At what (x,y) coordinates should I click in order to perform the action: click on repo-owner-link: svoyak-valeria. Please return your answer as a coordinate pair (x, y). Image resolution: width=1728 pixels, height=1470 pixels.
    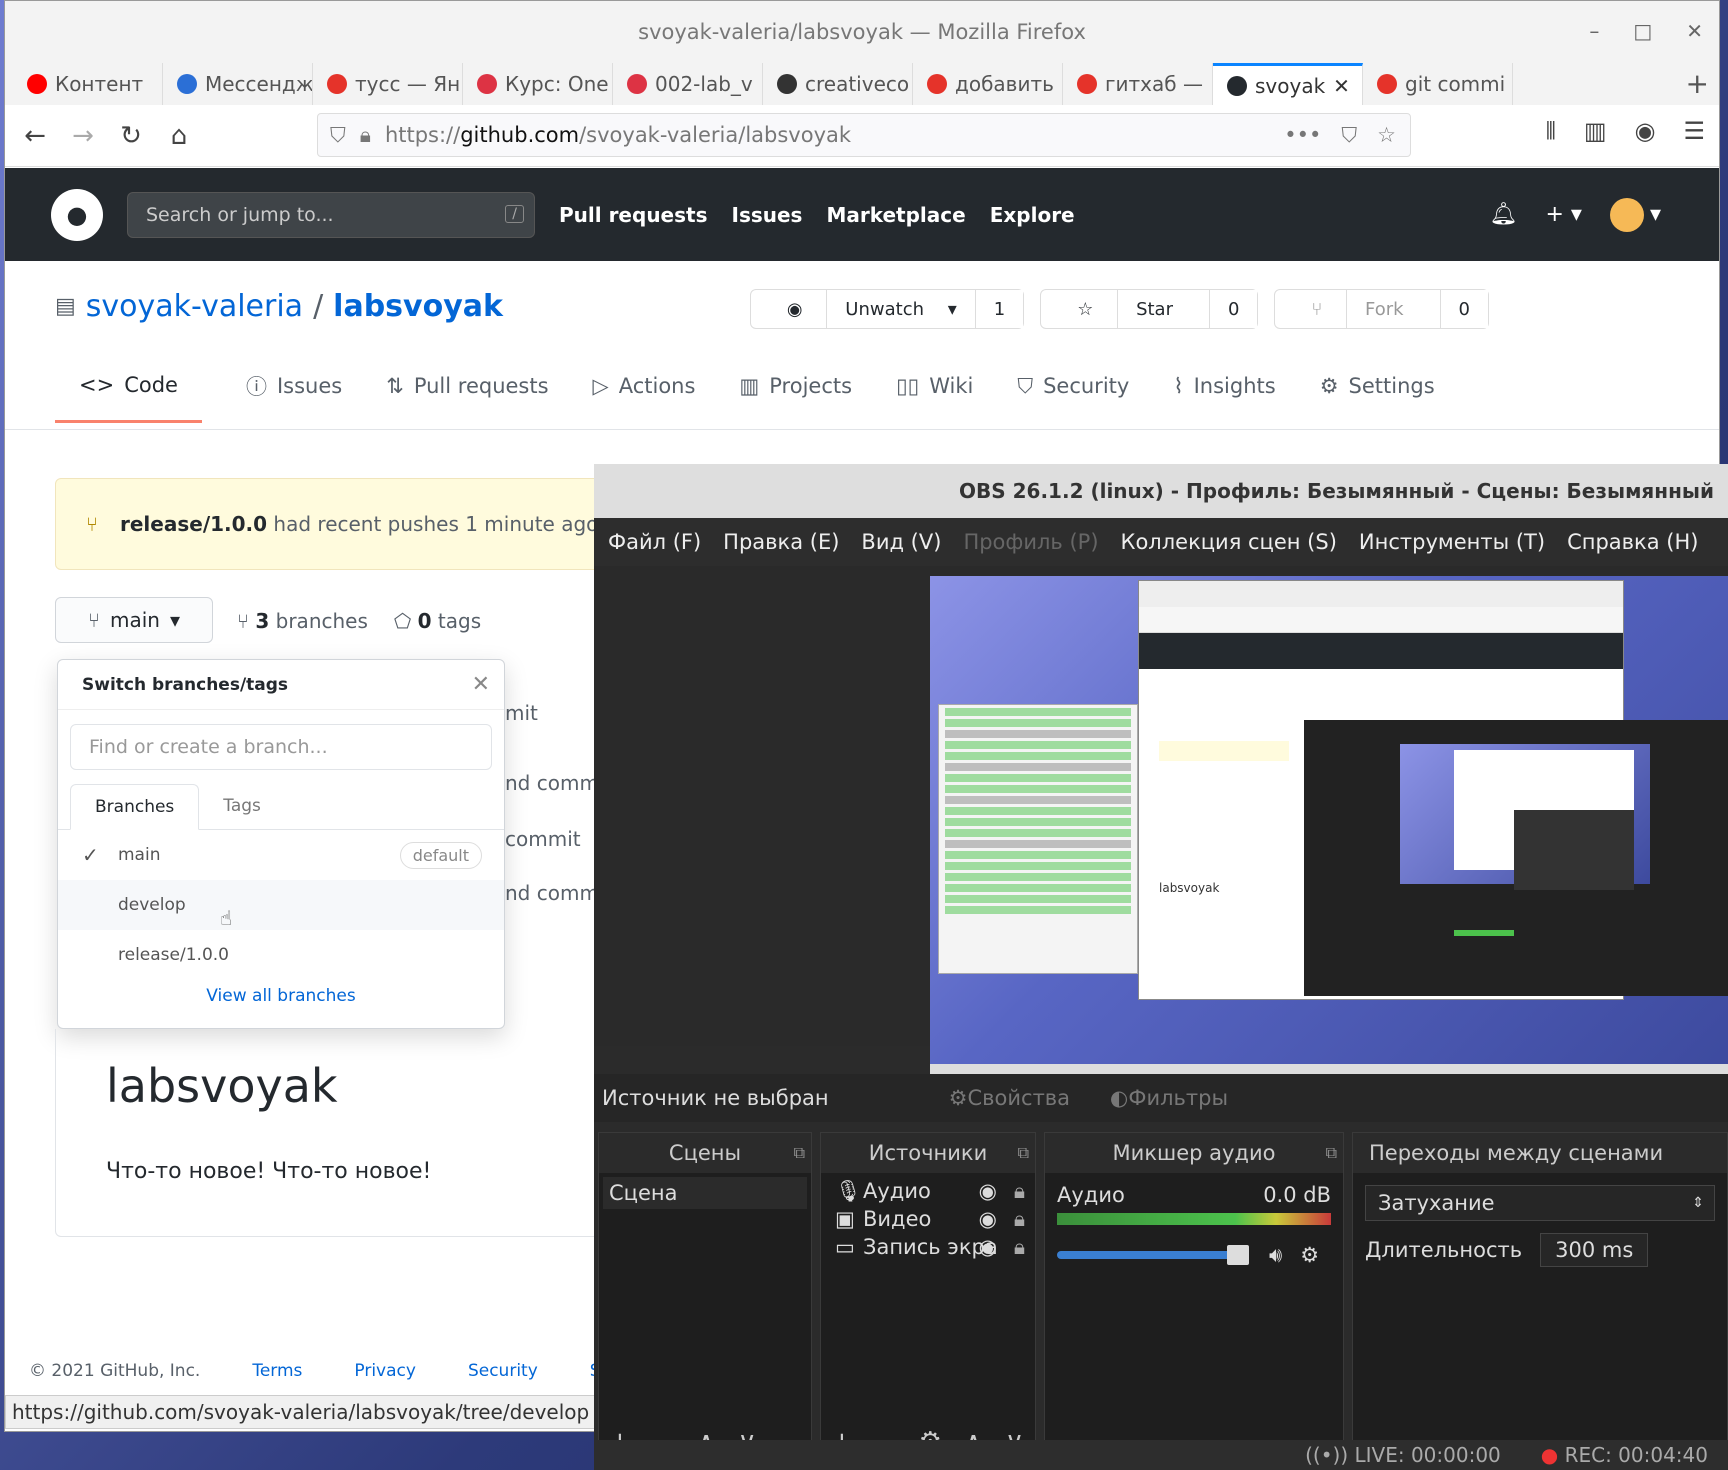
    Looking at the image, I should click on (194, 306).